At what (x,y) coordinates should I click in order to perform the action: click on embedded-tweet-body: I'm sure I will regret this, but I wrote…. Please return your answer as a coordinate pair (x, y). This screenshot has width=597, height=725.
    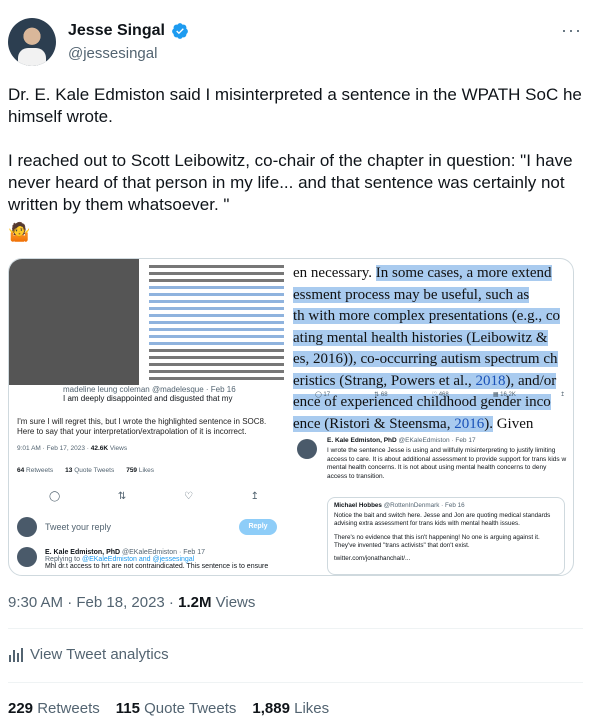
    Looking at the image, I should click on (142, 426).